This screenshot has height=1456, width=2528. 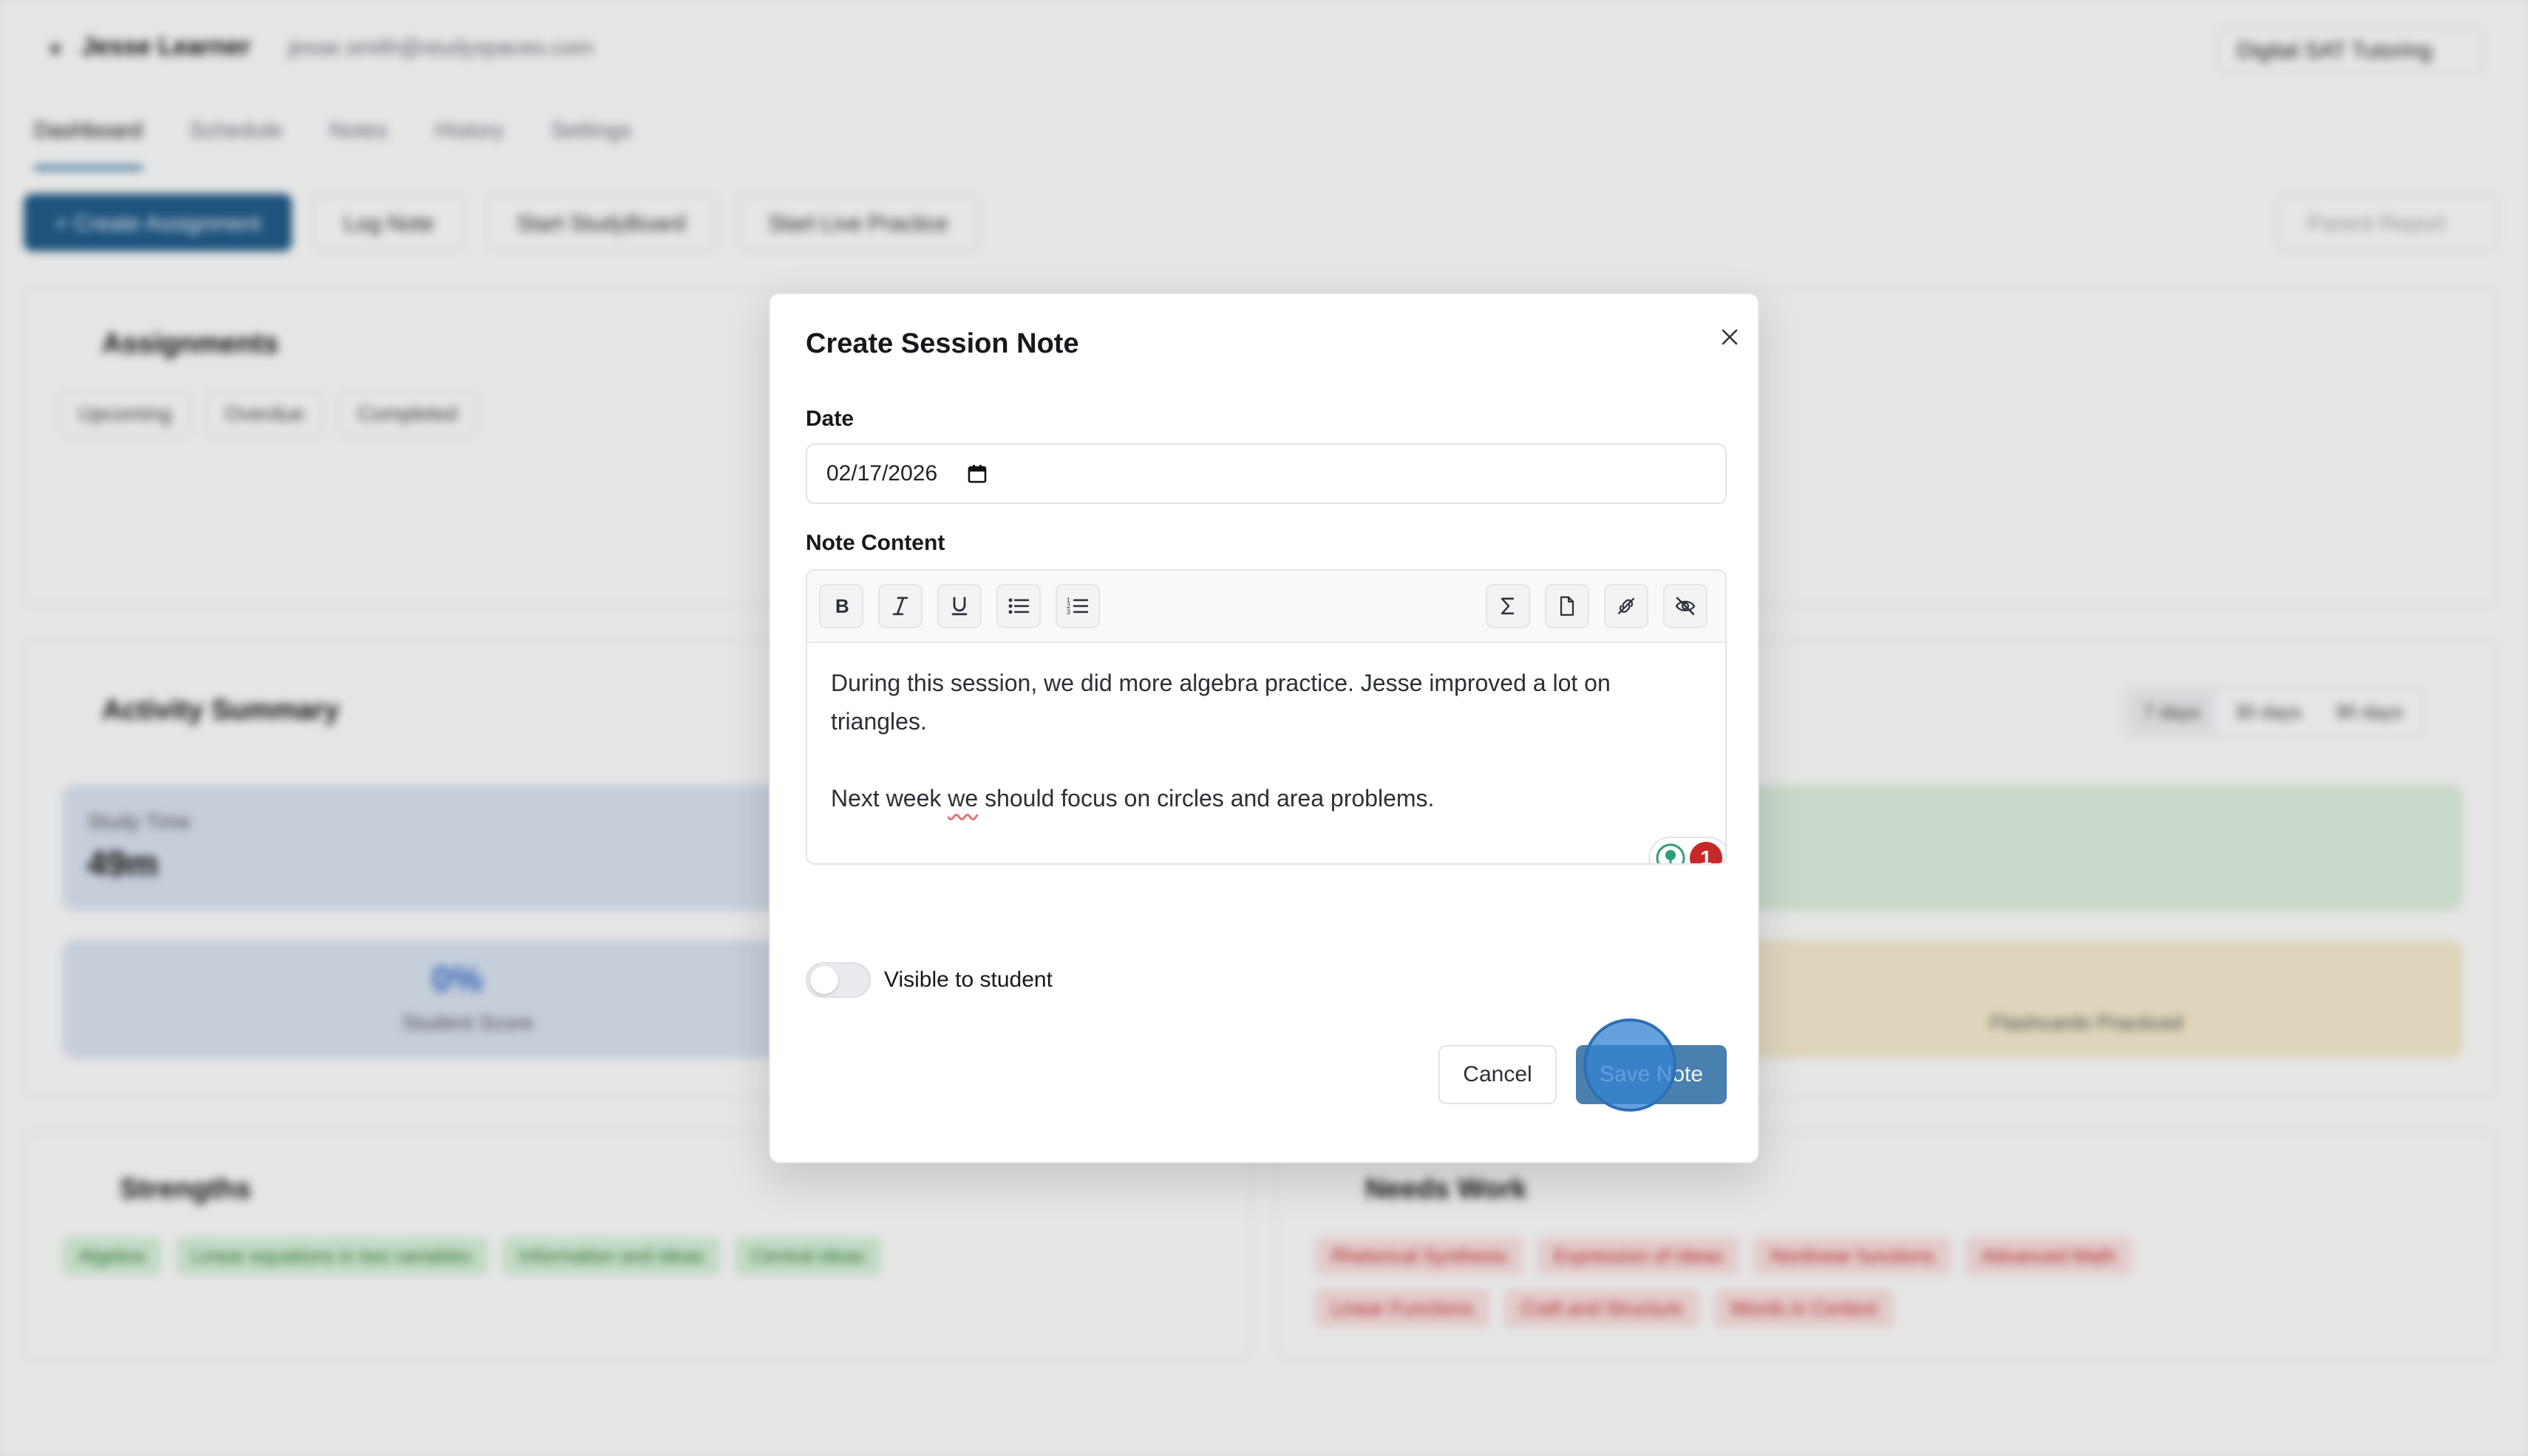 I want to click on save-note-button: Save Note, so click(x=1652, y=1074).